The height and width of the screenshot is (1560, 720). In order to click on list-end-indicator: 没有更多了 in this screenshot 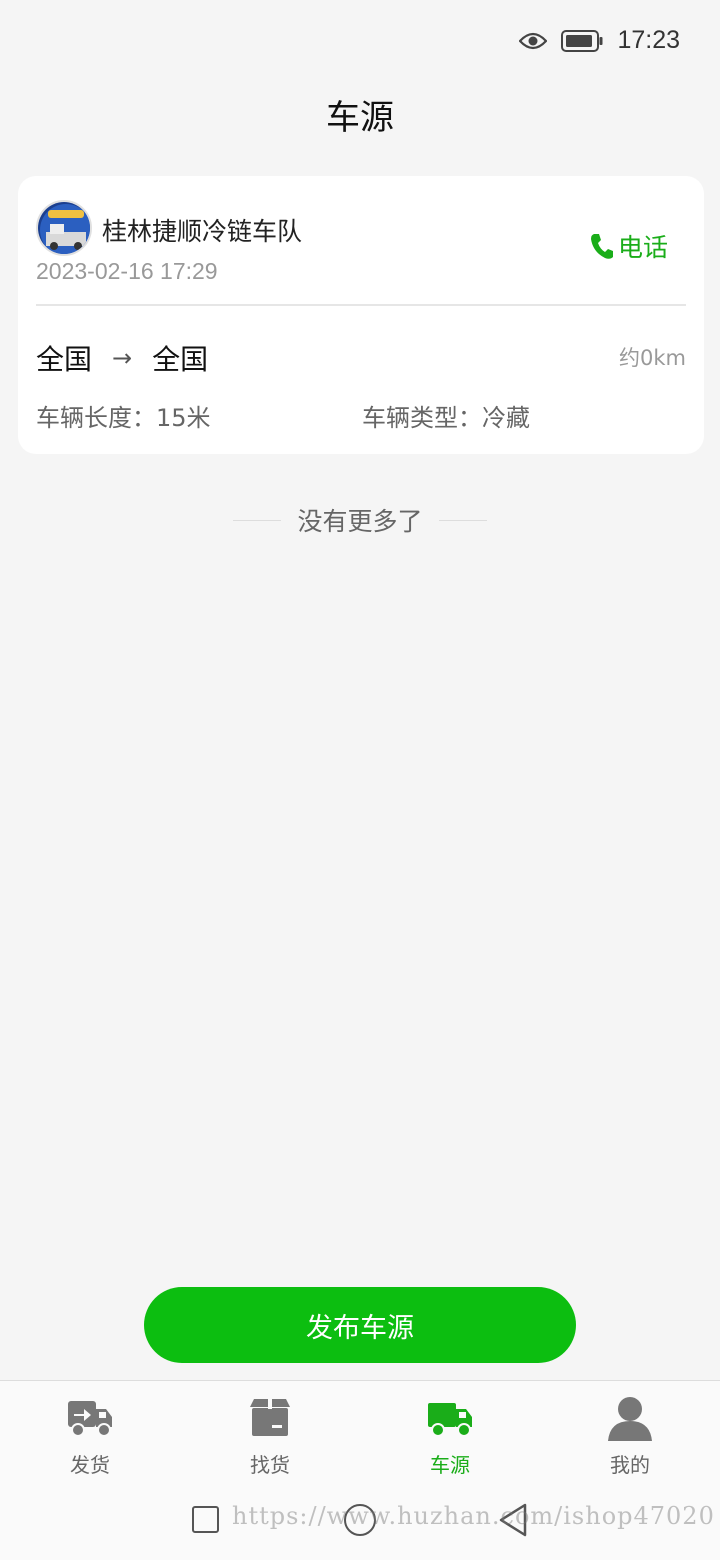, I will do `click(360, 520)`.